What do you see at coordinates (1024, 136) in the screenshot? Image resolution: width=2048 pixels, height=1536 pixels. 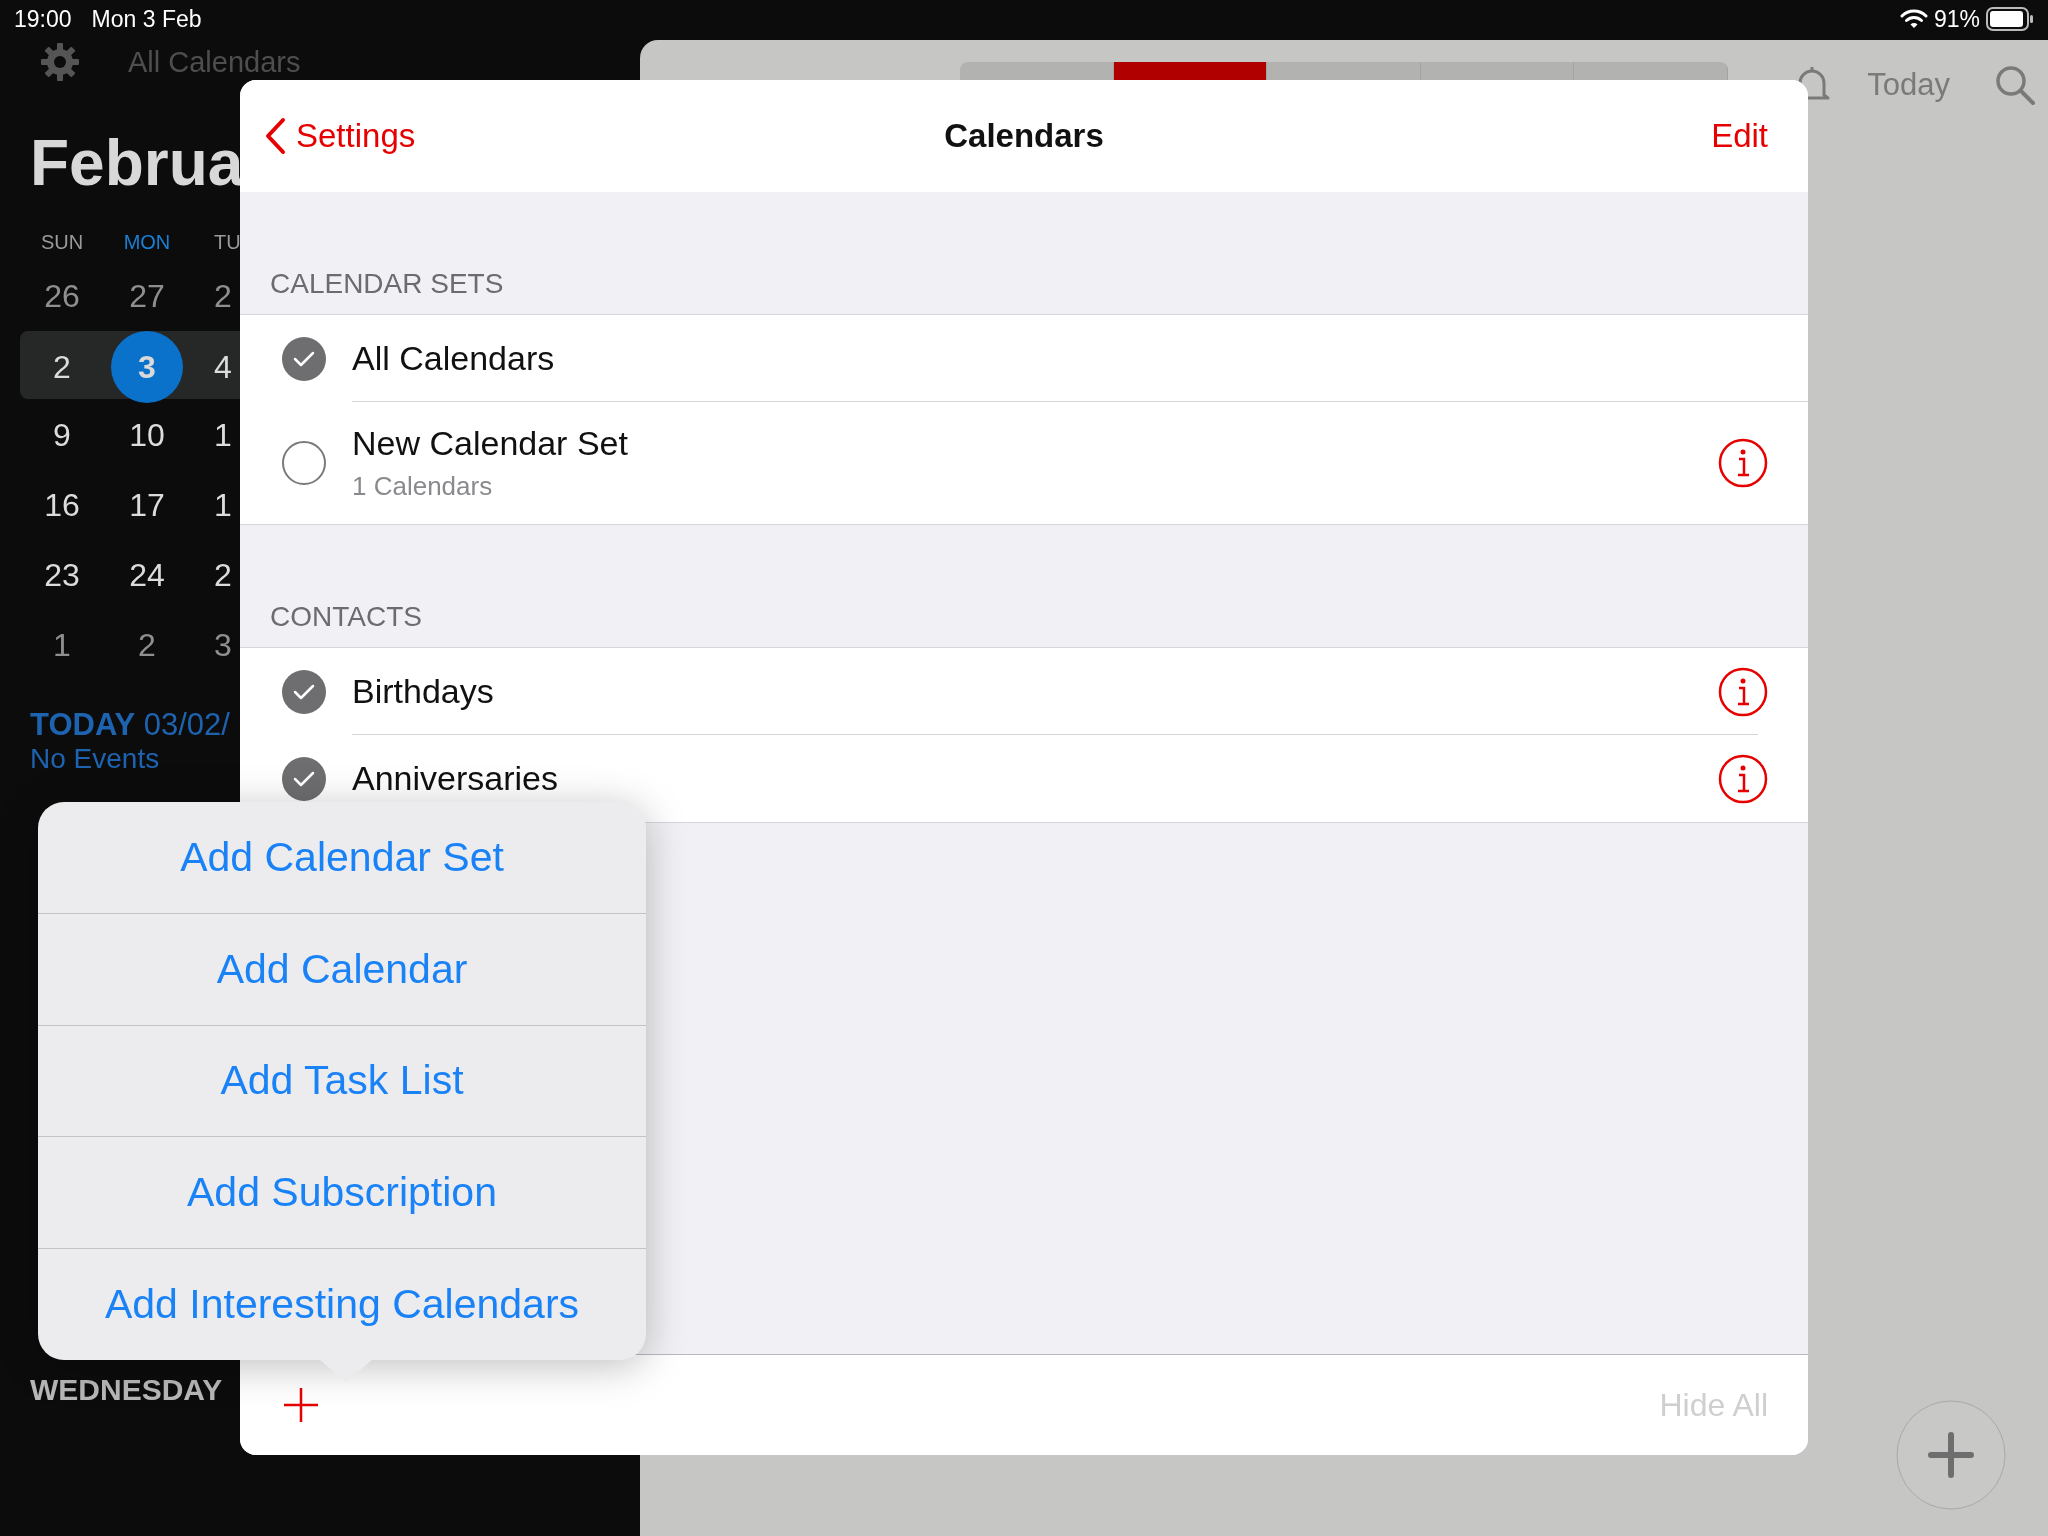 I see `sheet-title: Calendars` at bounding box center [1024, 136].